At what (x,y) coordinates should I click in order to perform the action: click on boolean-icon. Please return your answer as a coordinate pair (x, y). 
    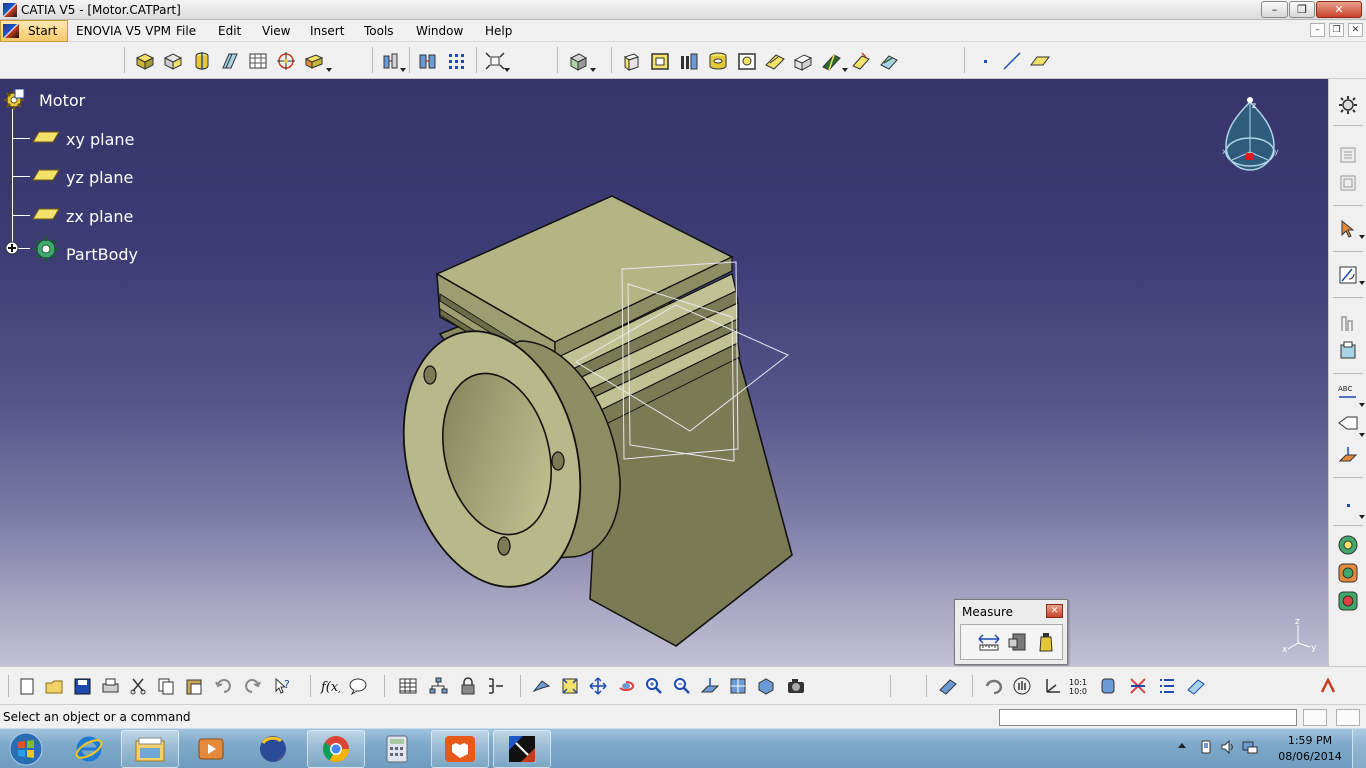
    Looking at the image, I should click on (578, 61).